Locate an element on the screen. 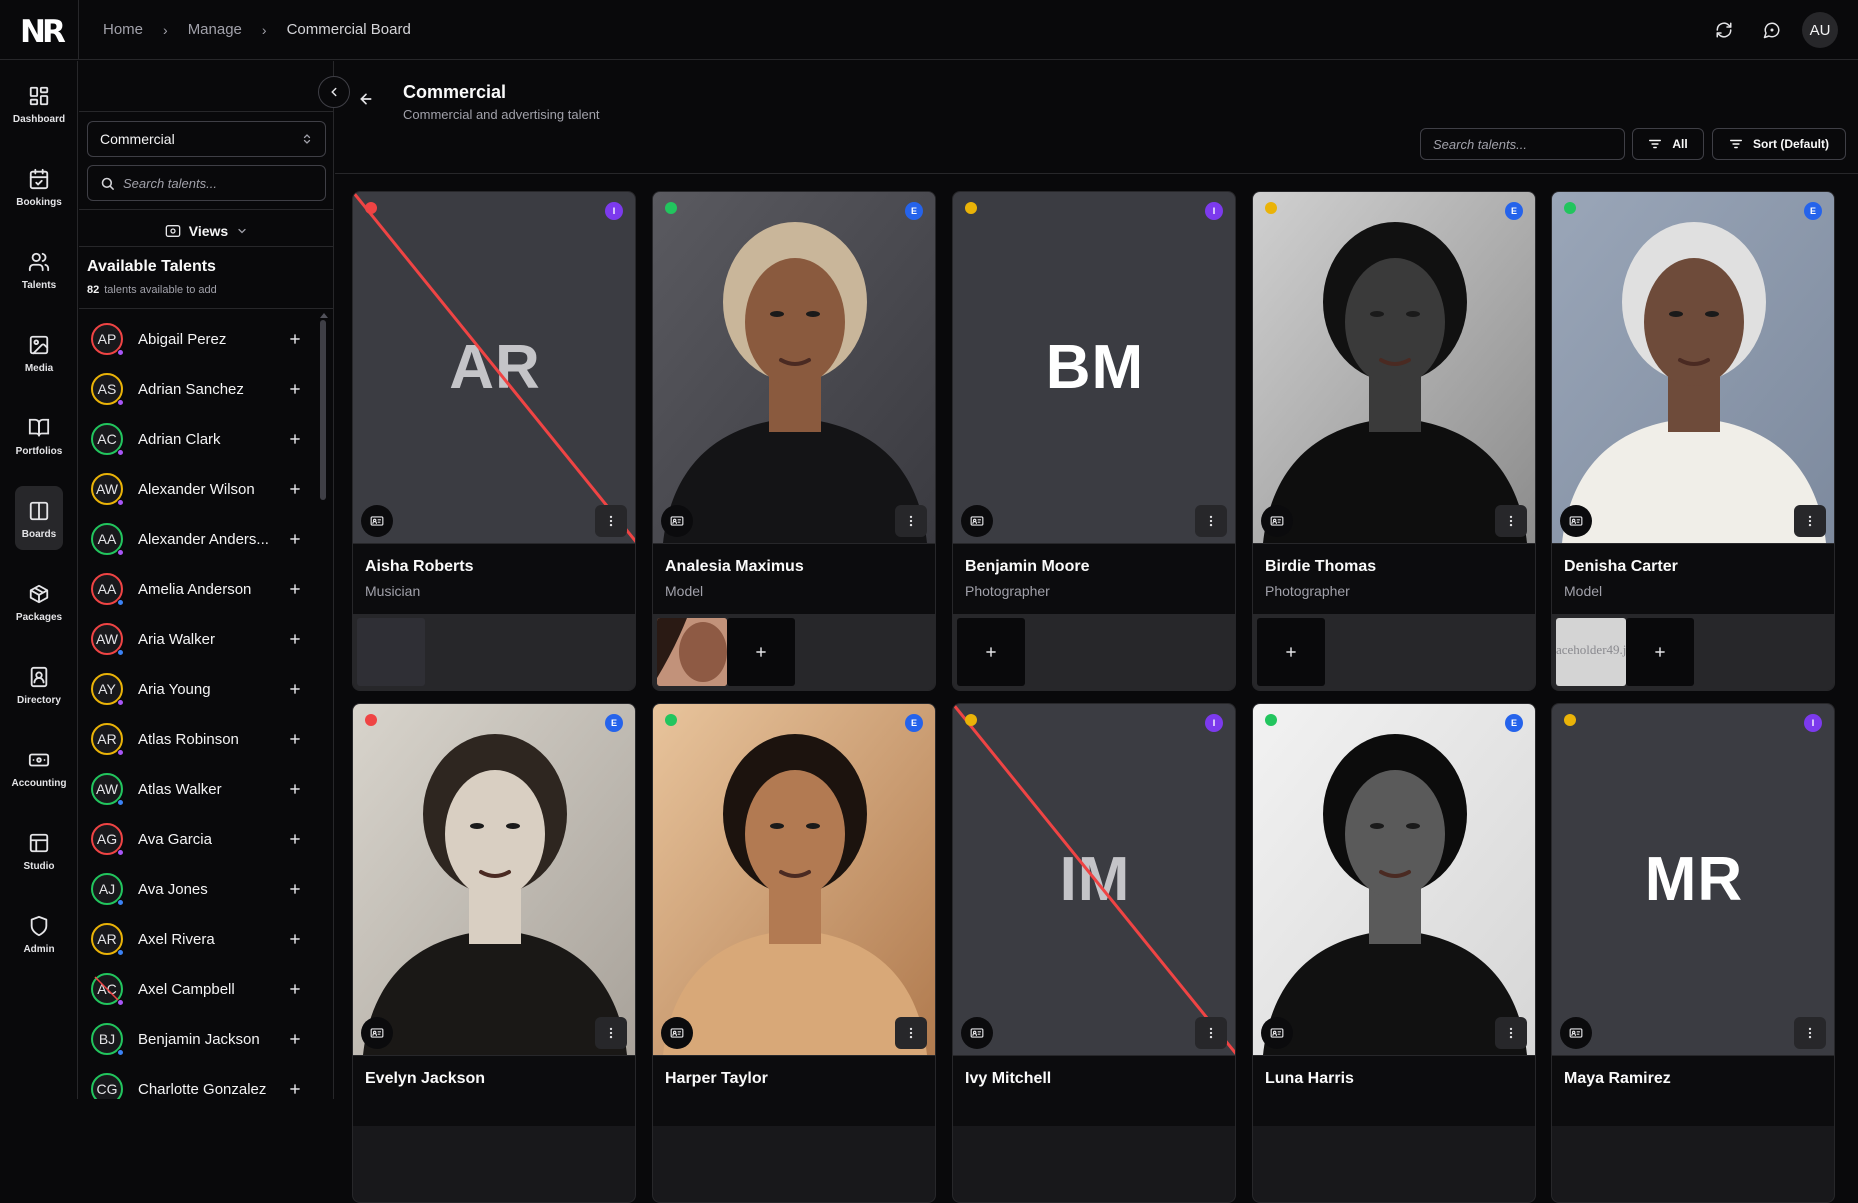 The height and width of the screenshot is (1203, 1858). views-dropdown: Views is located at coordinates (206, 231).